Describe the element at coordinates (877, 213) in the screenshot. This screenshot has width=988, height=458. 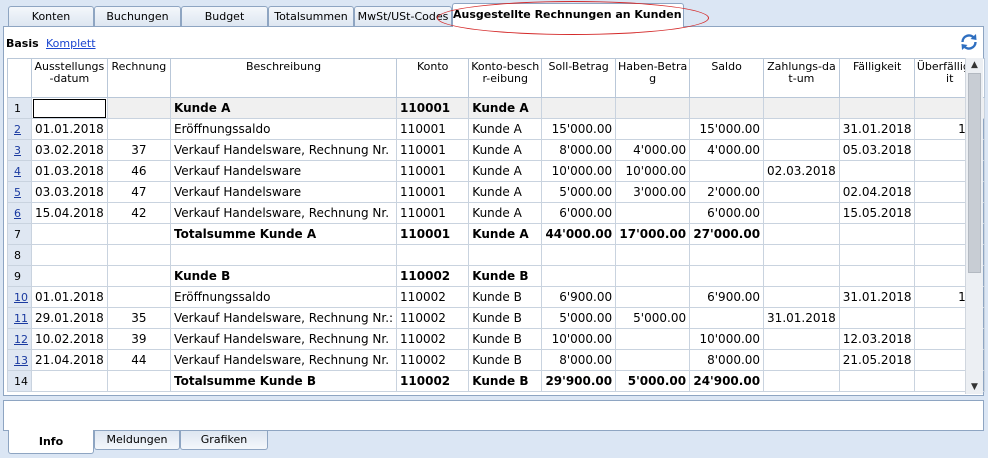
I see `cell-faelligkeit: 15.05.2018` at that location.